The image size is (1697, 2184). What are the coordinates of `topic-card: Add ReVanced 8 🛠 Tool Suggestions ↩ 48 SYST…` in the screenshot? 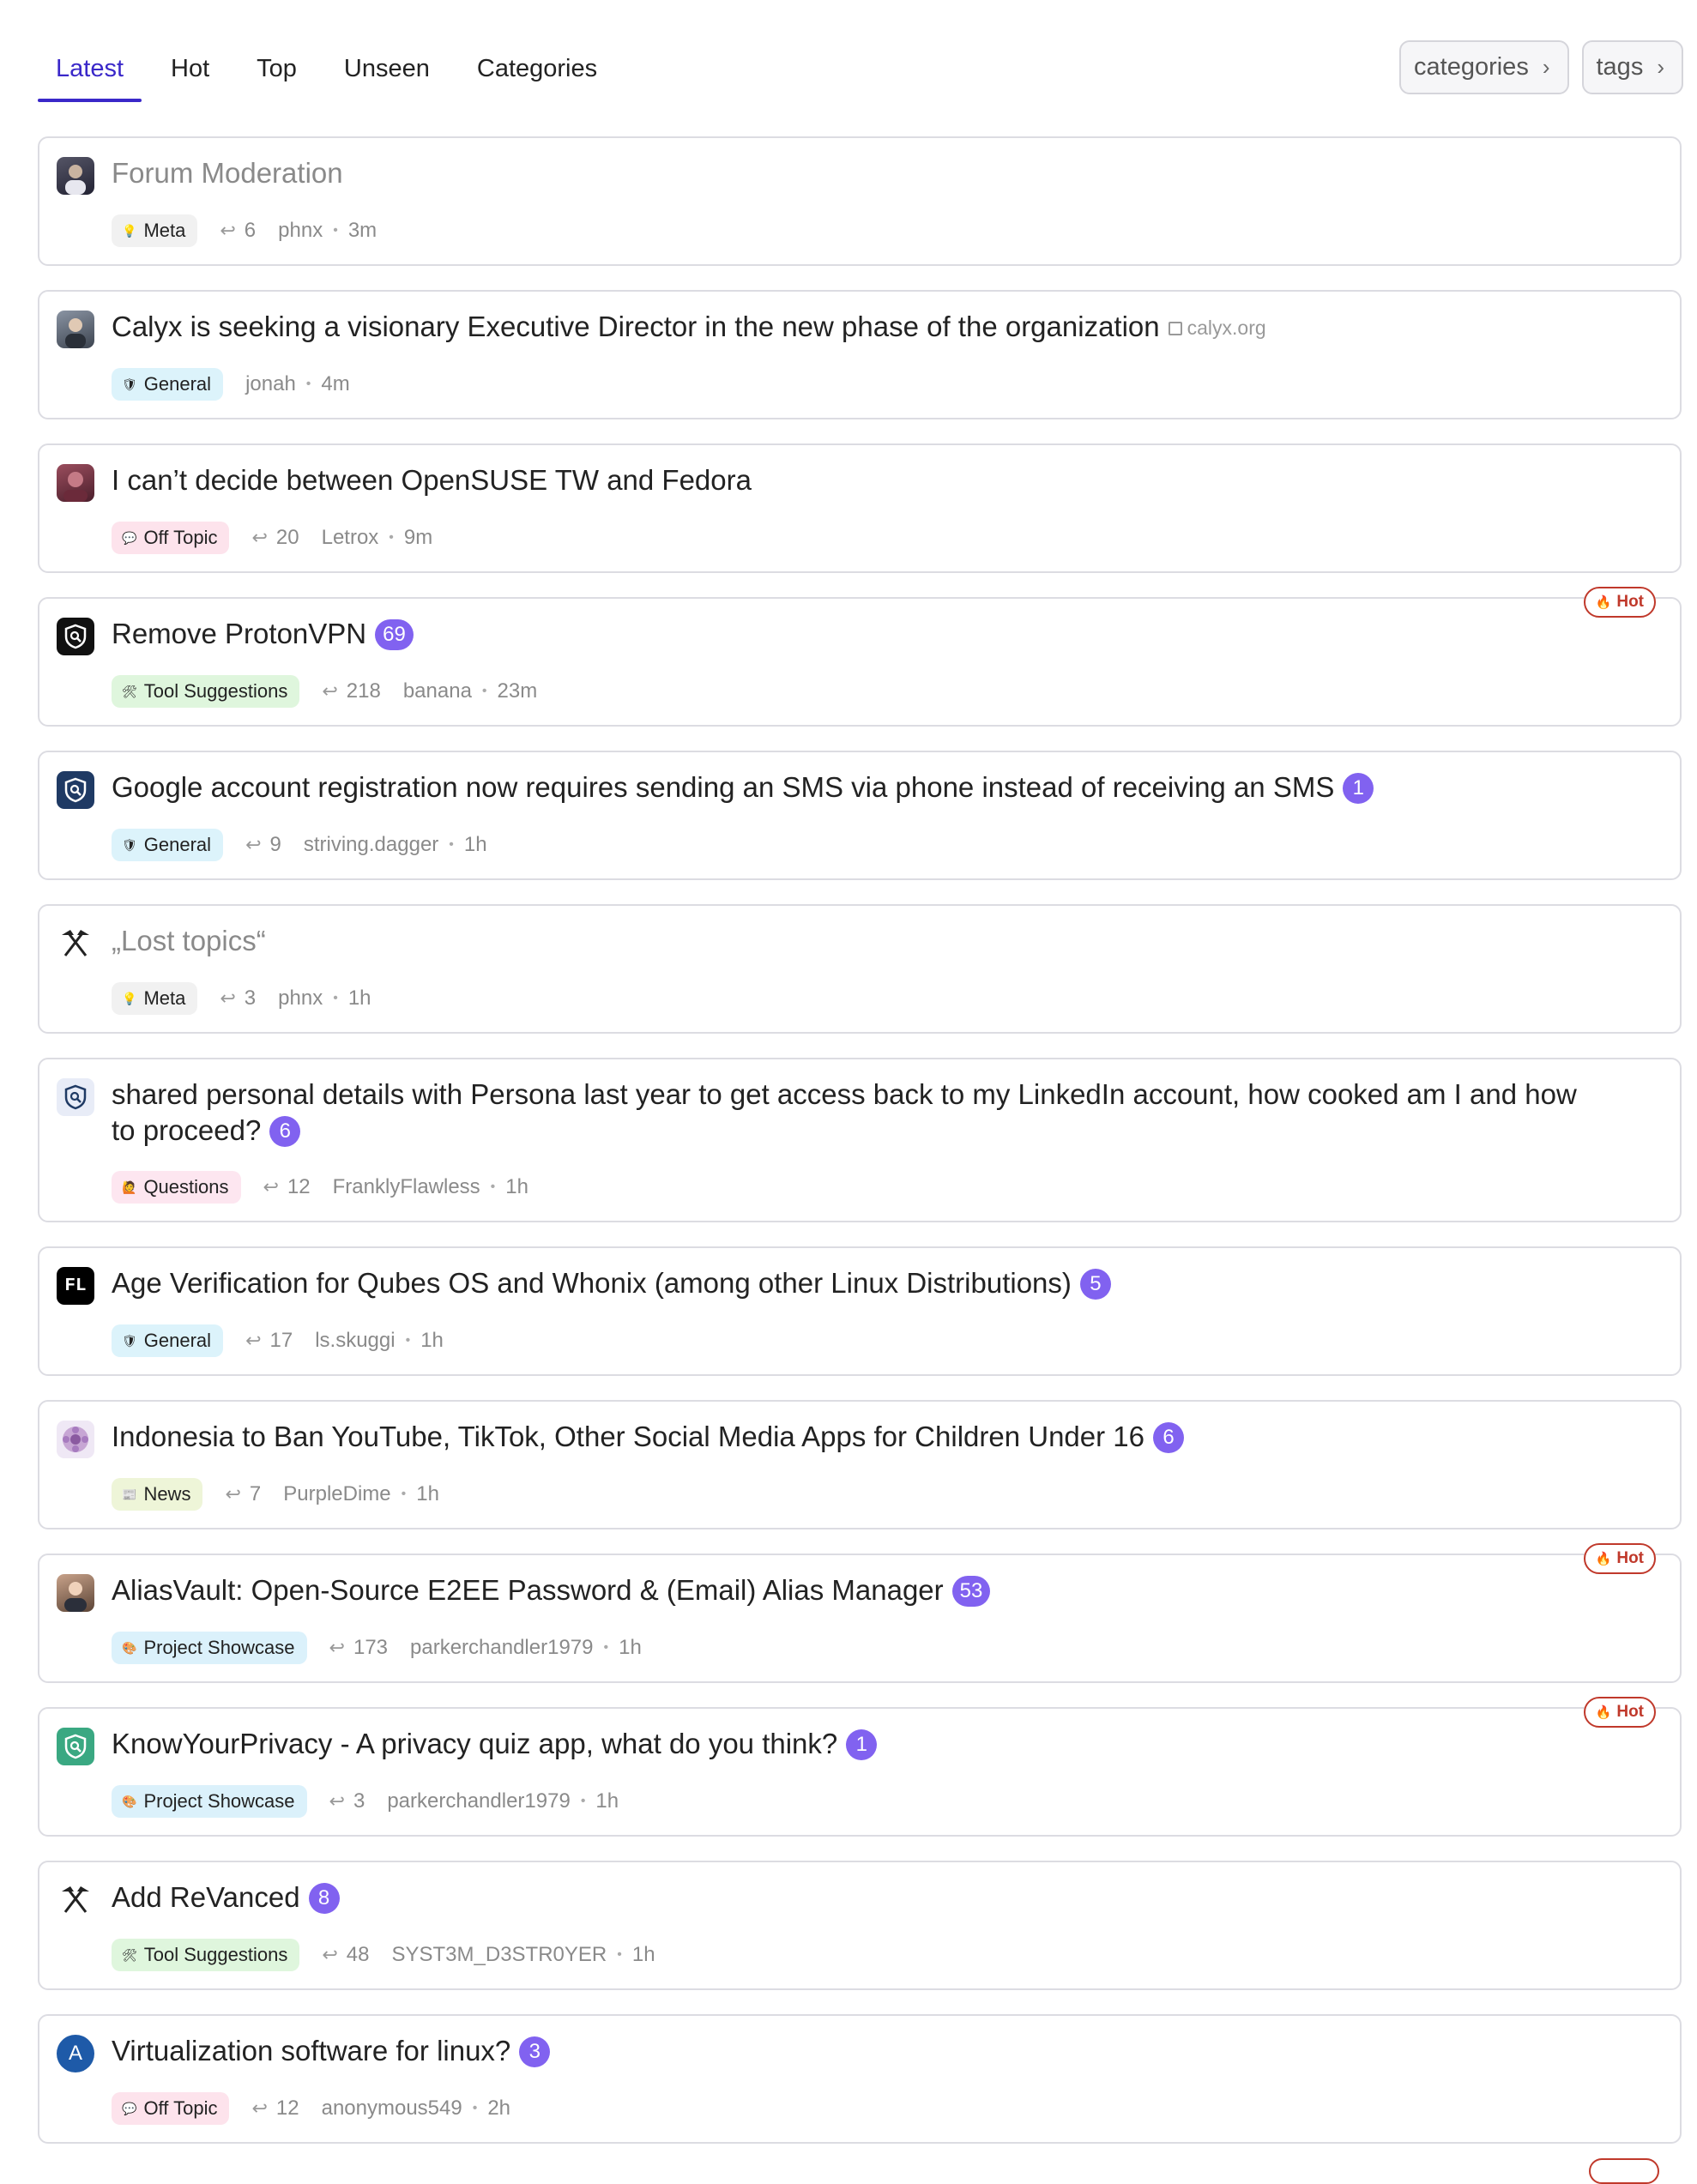 It's located at (860, 1925).